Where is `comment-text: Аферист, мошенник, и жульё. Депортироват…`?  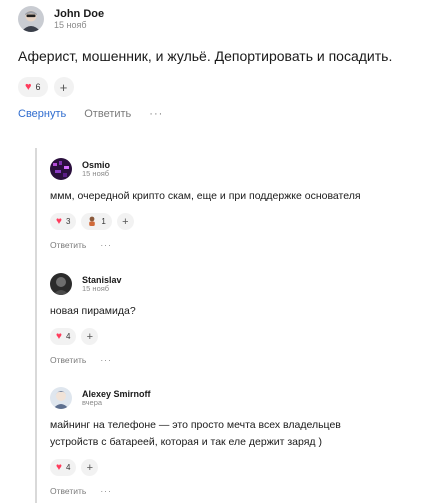 comment-text: Аферист, мошенник, и жульё. Депортироват… is located at coordinates (205, 56).